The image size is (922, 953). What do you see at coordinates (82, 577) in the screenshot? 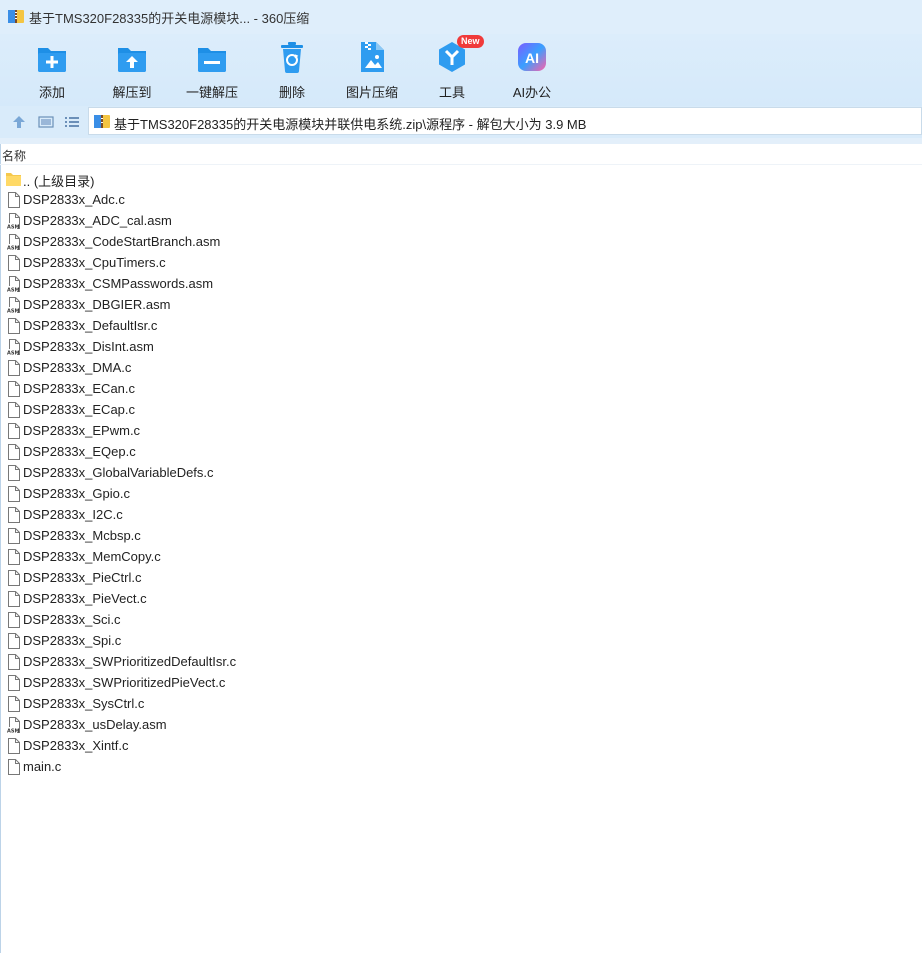
I see `file-name: DSP2833x_PieCtrl.c` at bounding box center [82, 577].